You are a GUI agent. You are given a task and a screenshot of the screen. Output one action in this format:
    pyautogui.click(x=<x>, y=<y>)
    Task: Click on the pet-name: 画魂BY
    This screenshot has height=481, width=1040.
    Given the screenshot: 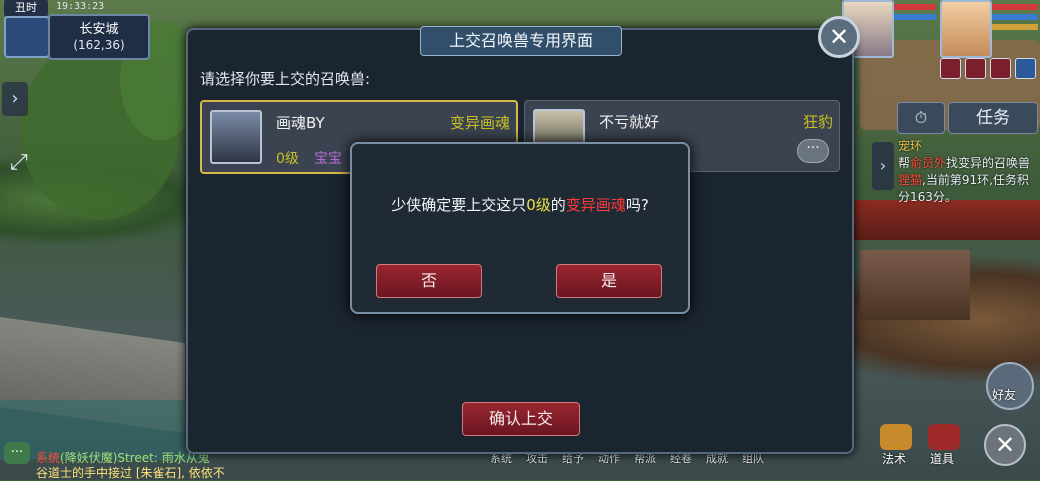 What is the action you would take?
    pyautogui.click(x=300, y=123)
    